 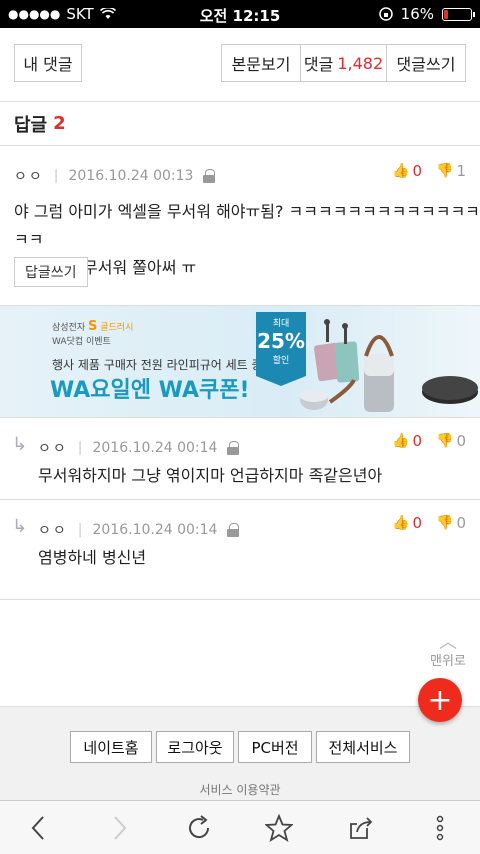 I want to click on nate-home-button: 네이트홈, so click(x=111, y=747).